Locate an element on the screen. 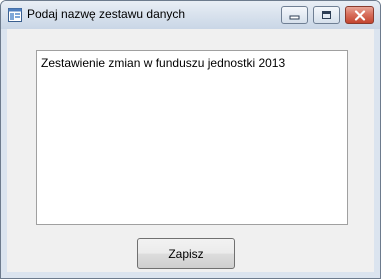 This screenshot has height=279, width=381. maximize-icon is located at coordinates (326, 15).